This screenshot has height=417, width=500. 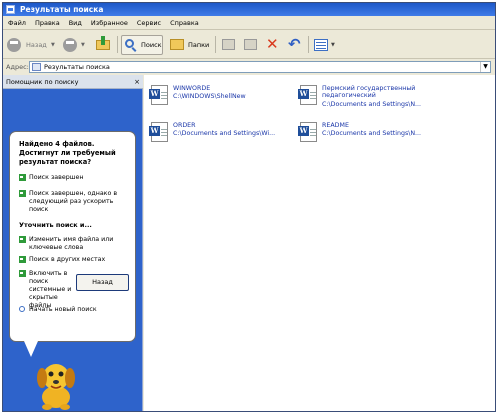 I want to click on copy-to-button, so click(x=251, y=45).